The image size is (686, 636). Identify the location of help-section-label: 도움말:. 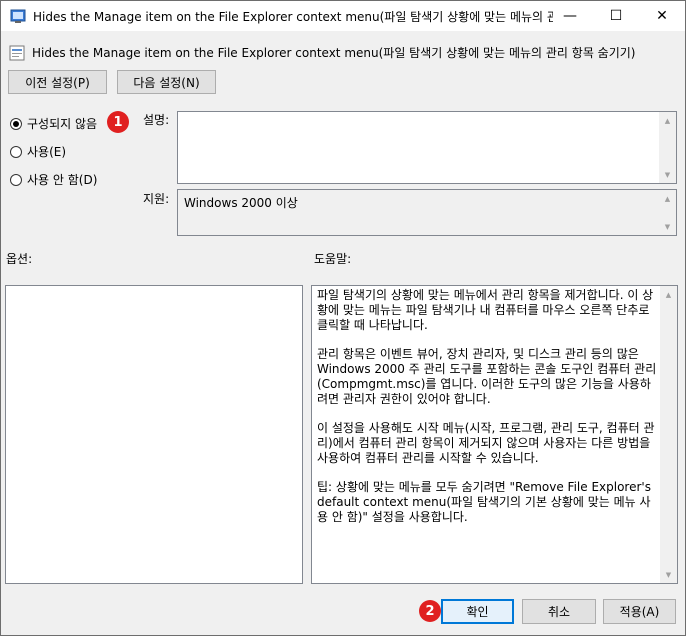
(333, 259).